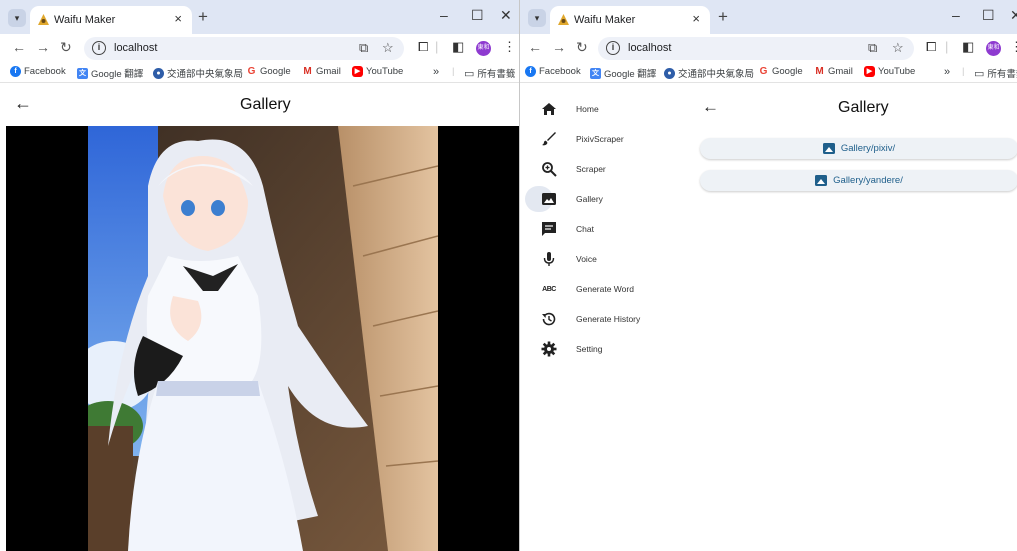  I want to click on url-text: localhost, so click(650, 48).